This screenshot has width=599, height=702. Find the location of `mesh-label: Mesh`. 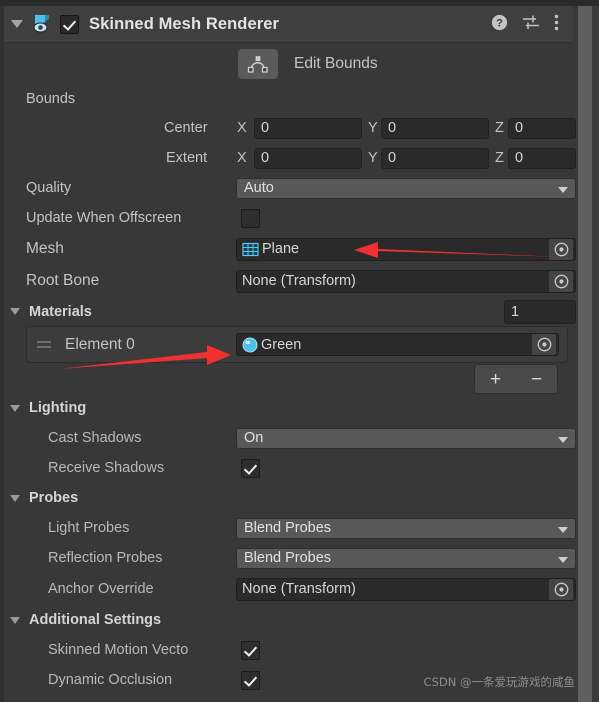

mesh-label: Mesh is located at coordinates (45, 248).